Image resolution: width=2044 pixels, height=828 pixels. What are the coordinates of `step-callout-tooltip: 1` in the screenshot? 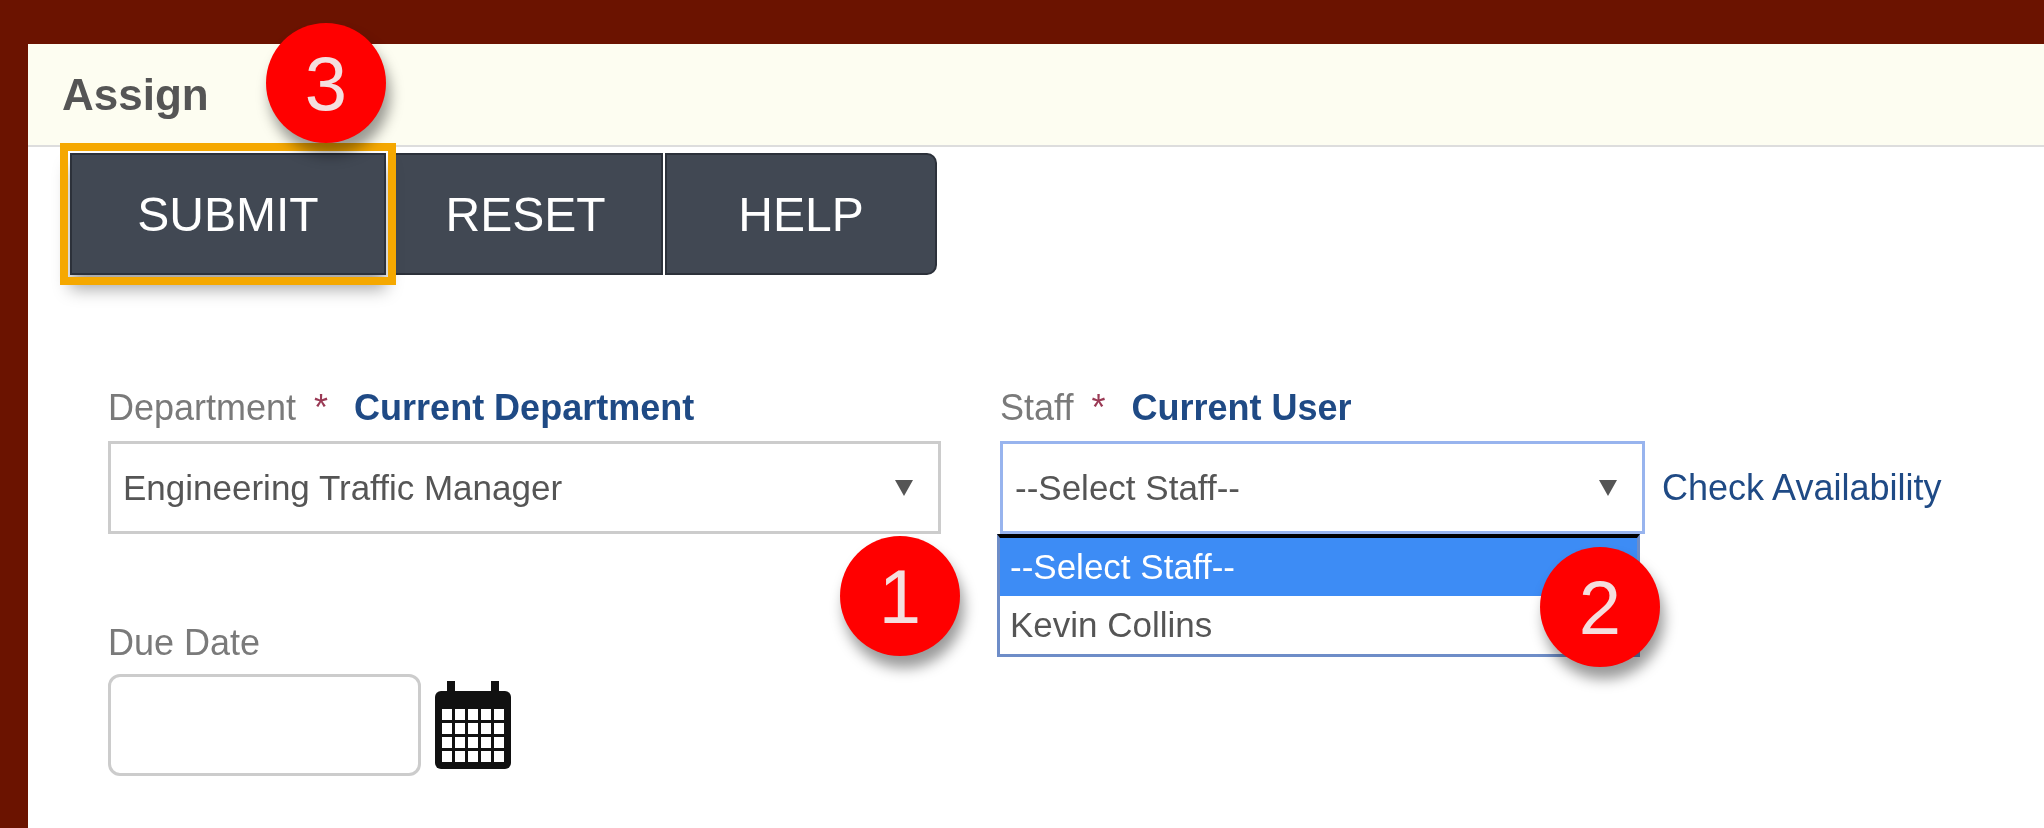 It's located at (900, 596).